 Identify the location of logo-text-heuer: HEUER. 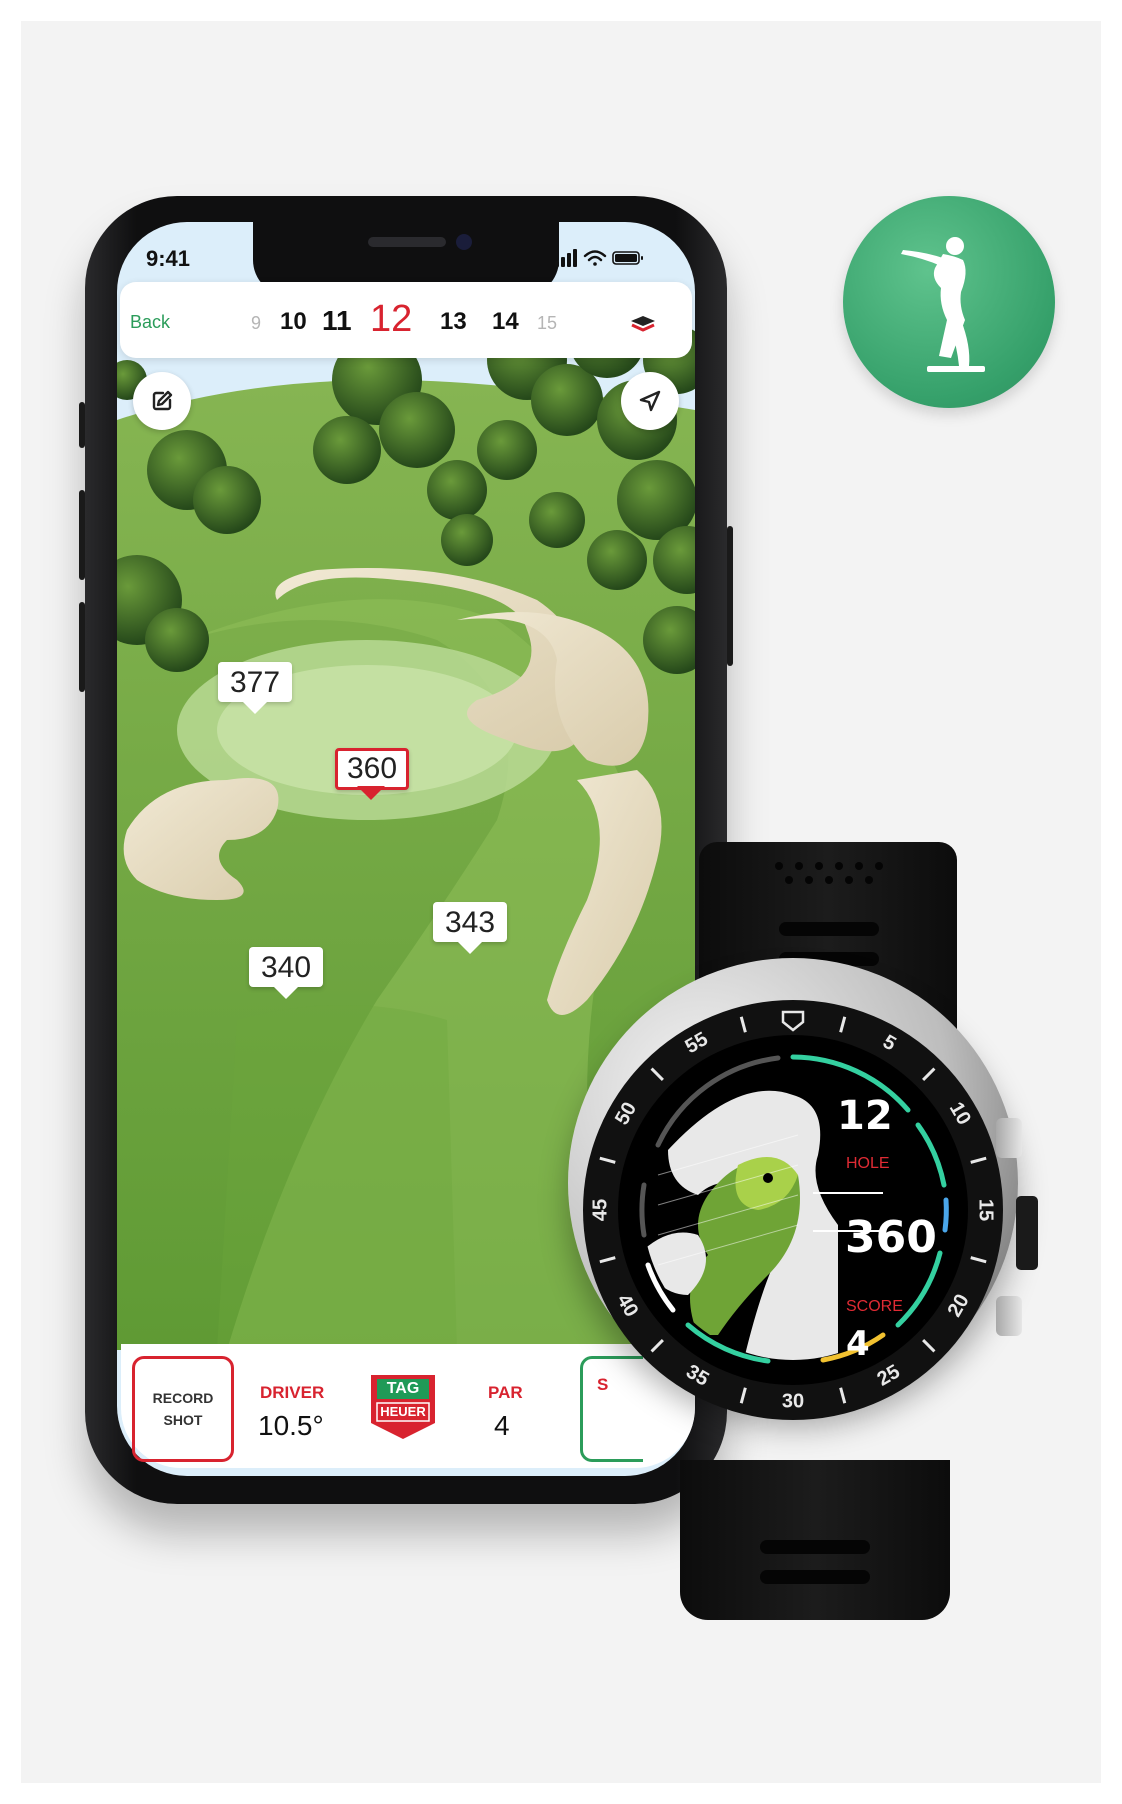
(403, 1411).